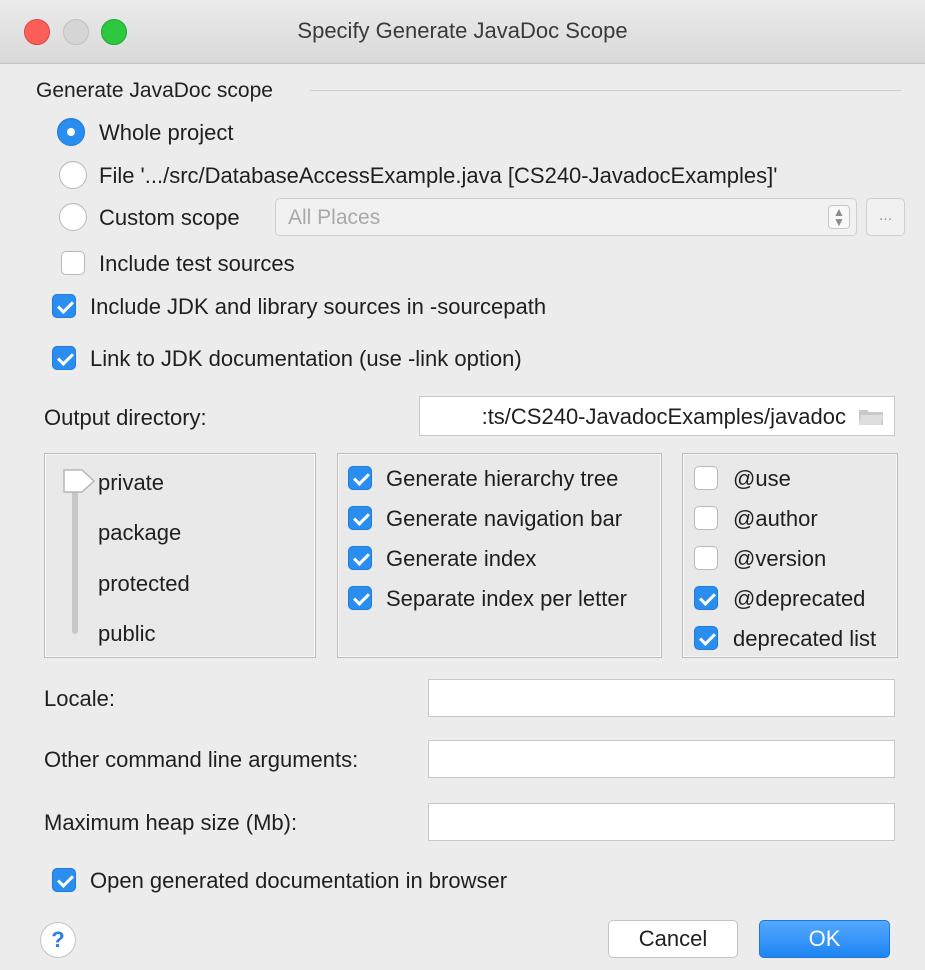 The width and height of the screenshot is (925, 970). I want to click on heap-size-input, so click(661, 822).